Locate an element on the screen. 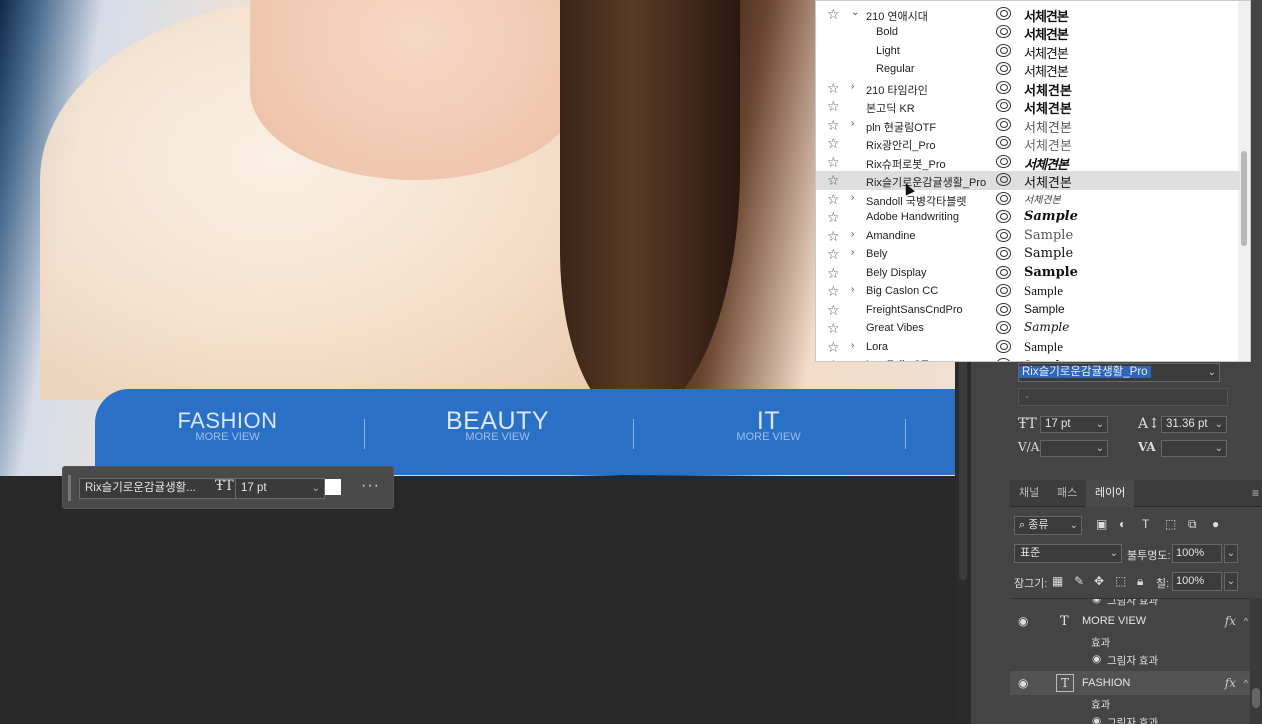 Image resolution: width=1262 pixels, height=724 pixels. filter-toggle-icon: ● is located at coordinates (1215, 524).